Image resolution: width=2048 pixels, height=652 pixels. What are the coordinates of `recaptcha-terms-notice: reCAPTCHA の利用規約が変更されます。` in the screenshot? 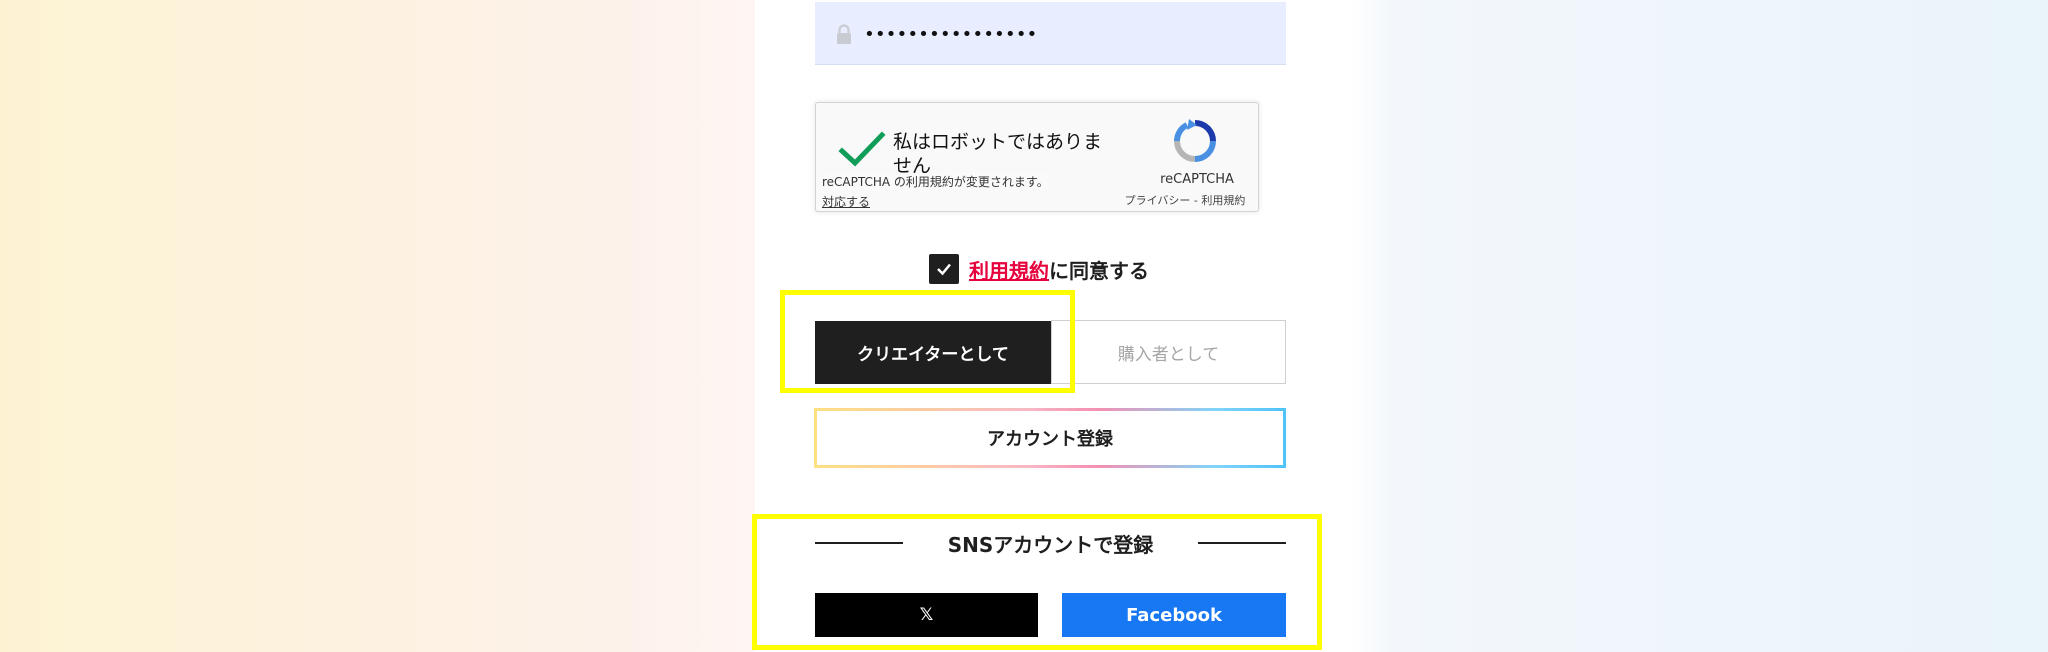 It's located at (935, 181).